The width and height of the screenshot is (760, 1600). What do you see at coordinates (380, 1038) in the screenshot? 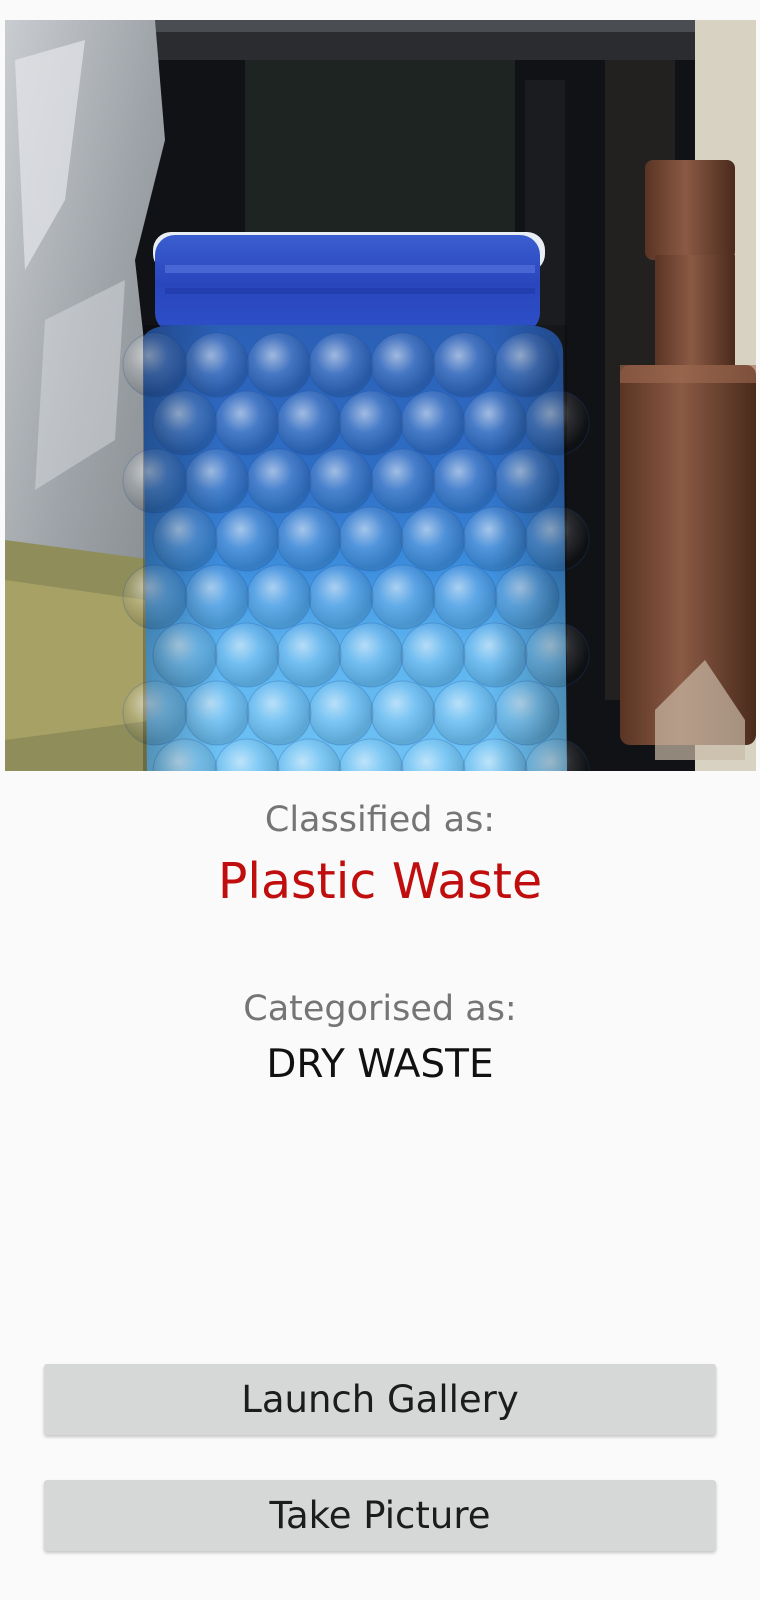
I see `category-section: Categorised as: DRY WASTE` at bounding box center [380, 1038].